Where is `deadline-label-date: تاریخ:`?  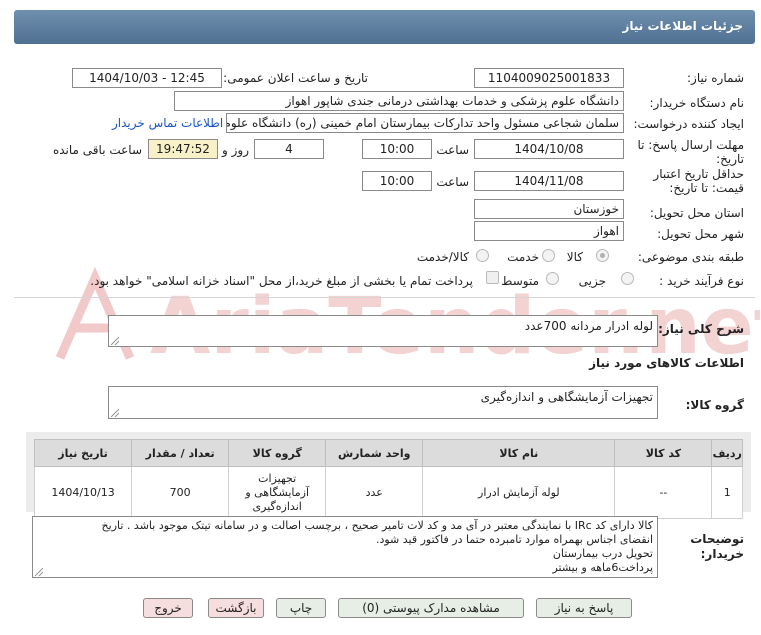
deadline-label-date: تاریخ: is located at coordinates (730, 159).